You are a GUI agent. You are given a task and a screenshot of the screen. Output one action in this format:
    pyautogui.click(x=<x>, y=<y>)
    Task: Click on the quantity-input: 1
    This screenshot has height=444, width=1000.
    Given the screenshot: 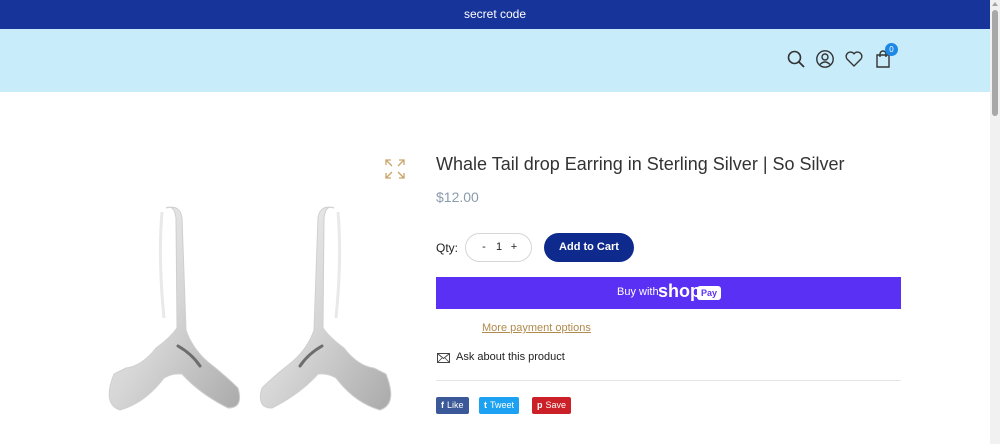 What is the action you would take?
    pyautogui.click(x=499, y=247)
    